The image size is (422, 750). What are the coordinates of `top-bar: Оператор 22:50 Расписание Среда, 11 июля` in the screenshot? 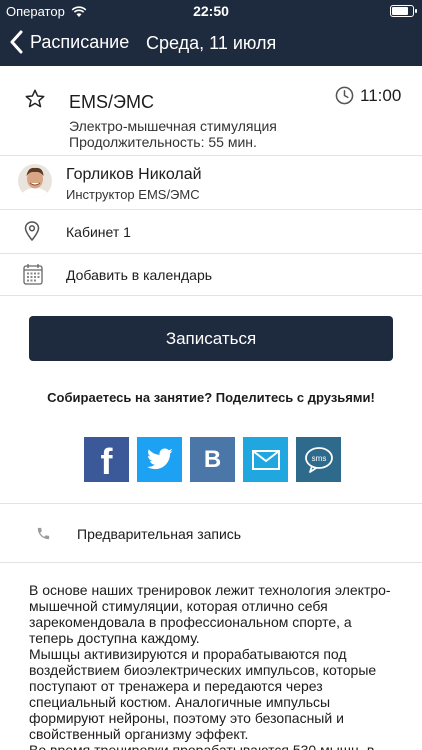 It's located at (211, 33).